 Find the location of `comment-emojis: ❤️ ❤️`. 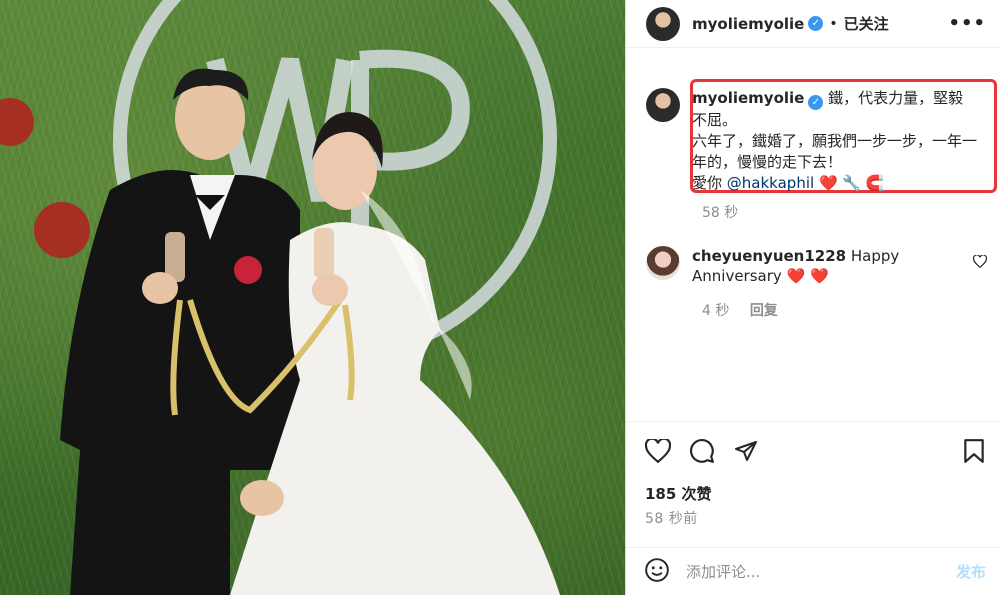

comment-emojis: ❤️ ❤️ is located at coordinates (807, 276).